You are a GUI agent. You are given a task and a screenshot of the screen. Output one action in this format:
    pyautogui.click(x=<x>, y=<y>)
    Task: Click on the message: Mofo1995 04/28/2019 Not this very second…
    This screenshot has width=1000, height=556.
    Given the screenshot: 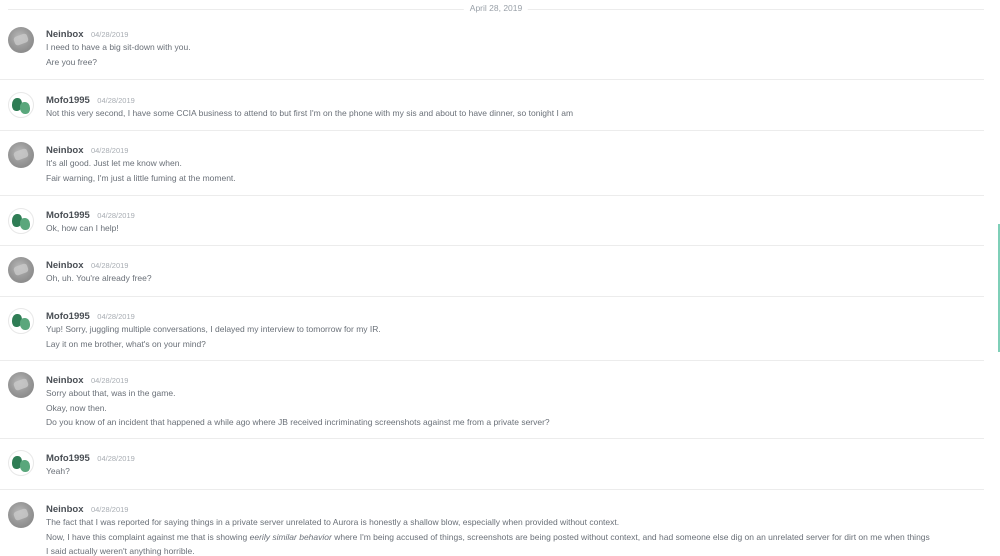 What is the action you would take?
    pyautogui.click(x=492, y=104)
    